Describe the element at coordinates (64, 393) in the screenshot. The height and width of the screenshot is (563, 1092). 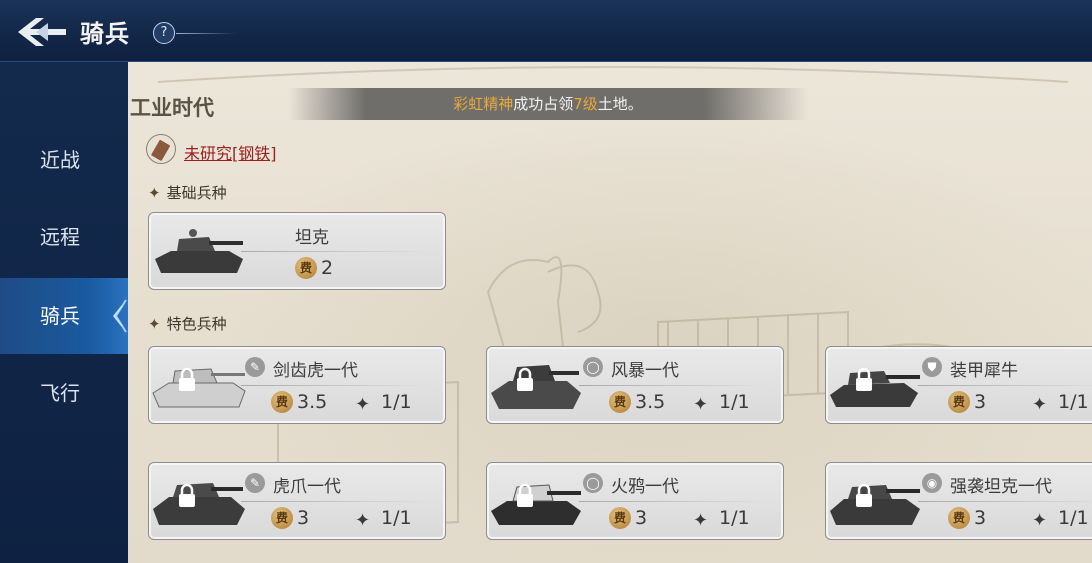
I see `sidebar-item-flying: 飞行` at that location.